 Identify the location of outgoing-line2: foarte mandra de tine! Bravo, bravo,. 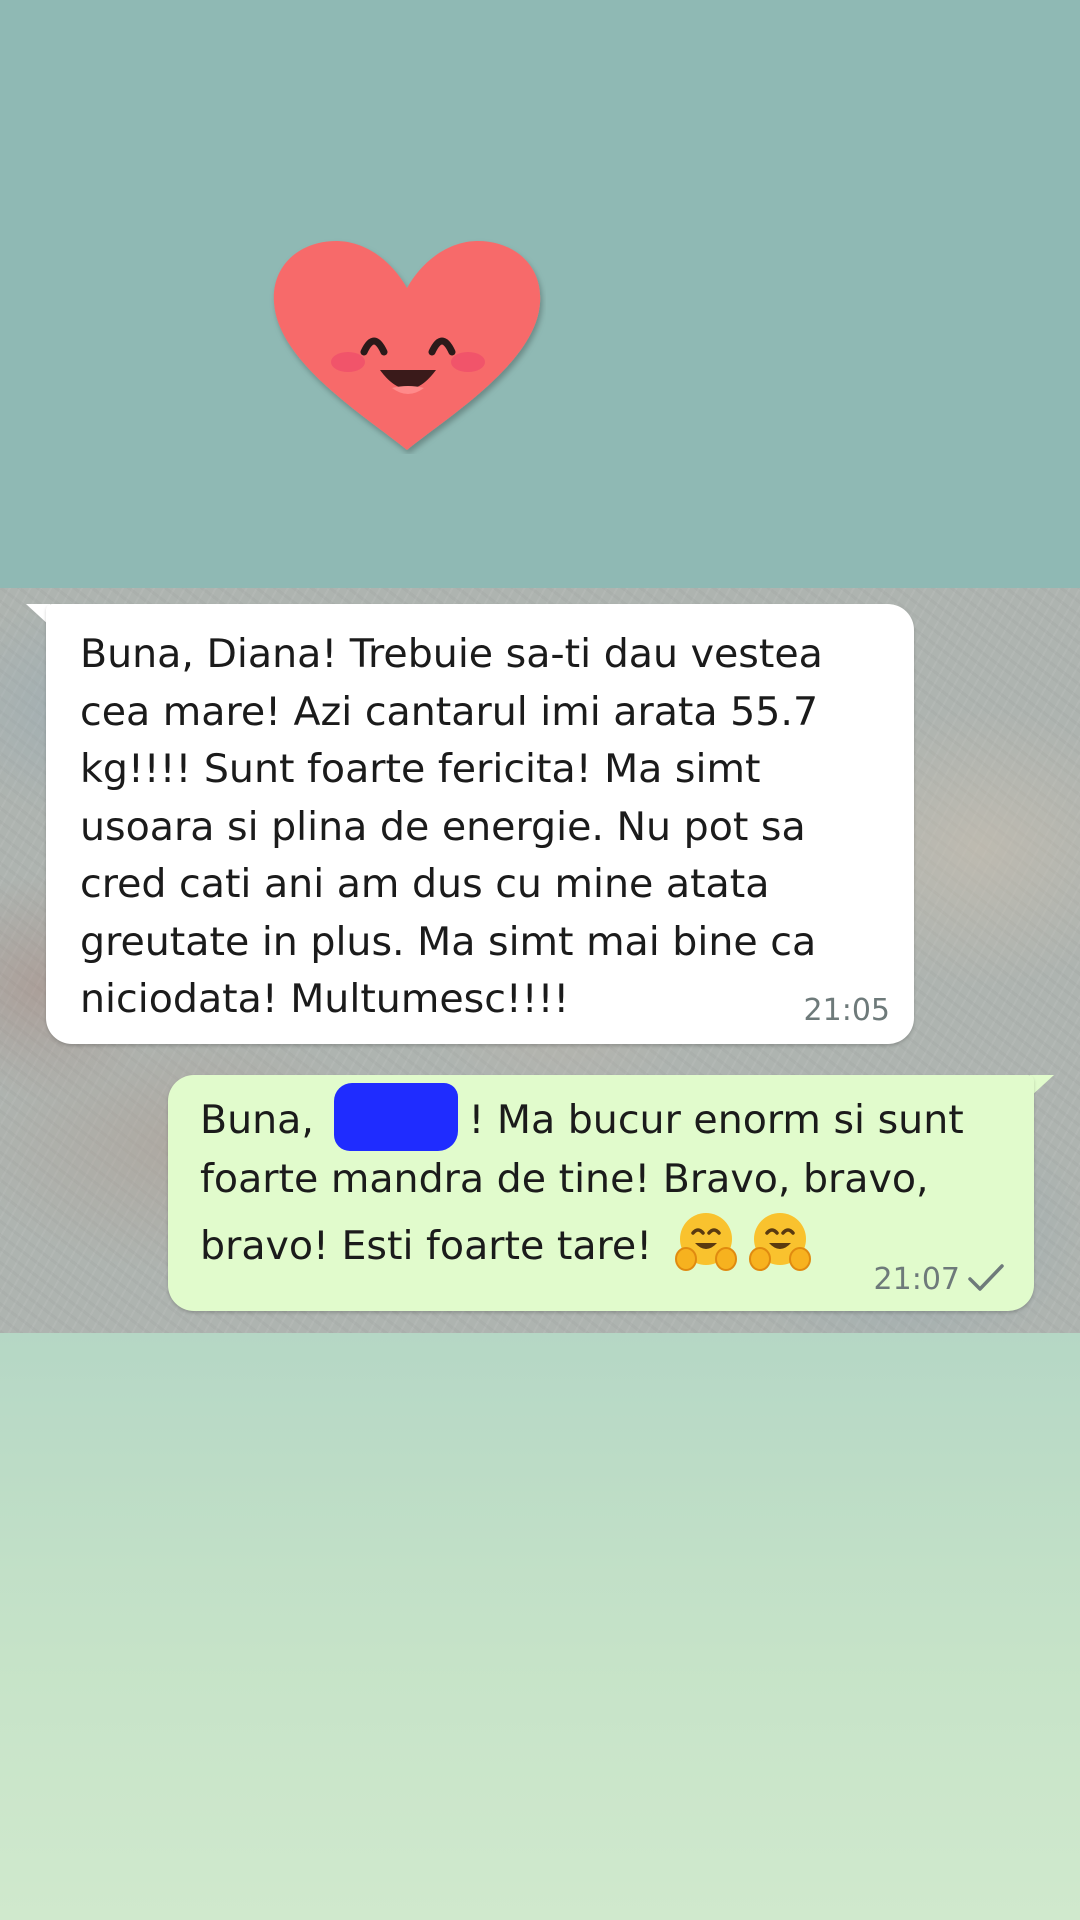
(564, 1179).